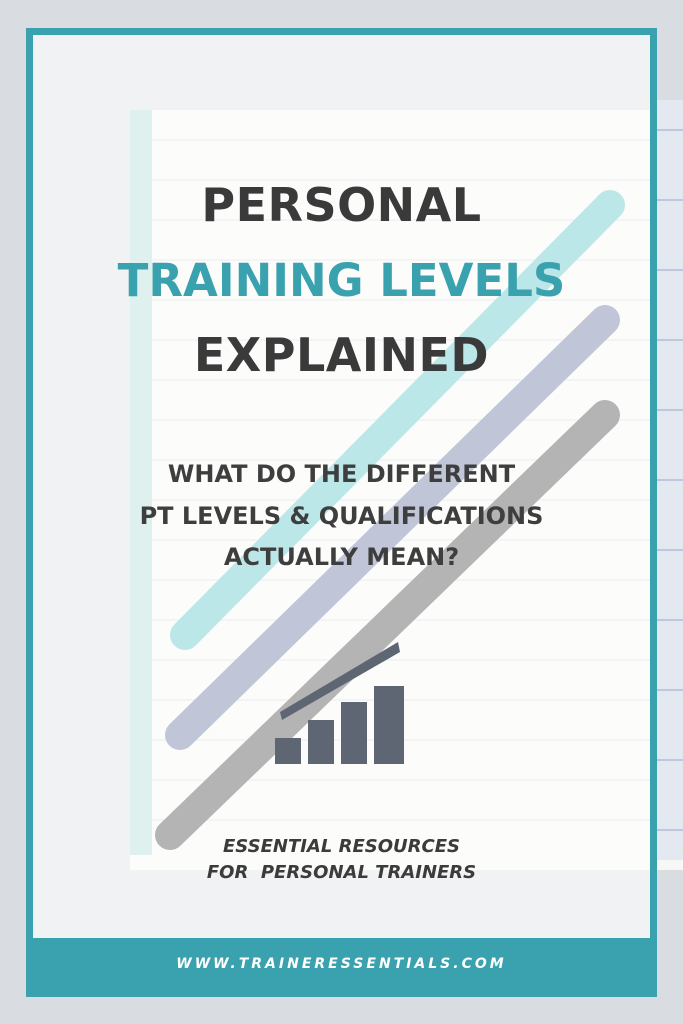 This screenshot has width=683, height=1024. I want to click on footer-bar: WWW.TRAINERESSENTIALS.COM, so click(341, 964).